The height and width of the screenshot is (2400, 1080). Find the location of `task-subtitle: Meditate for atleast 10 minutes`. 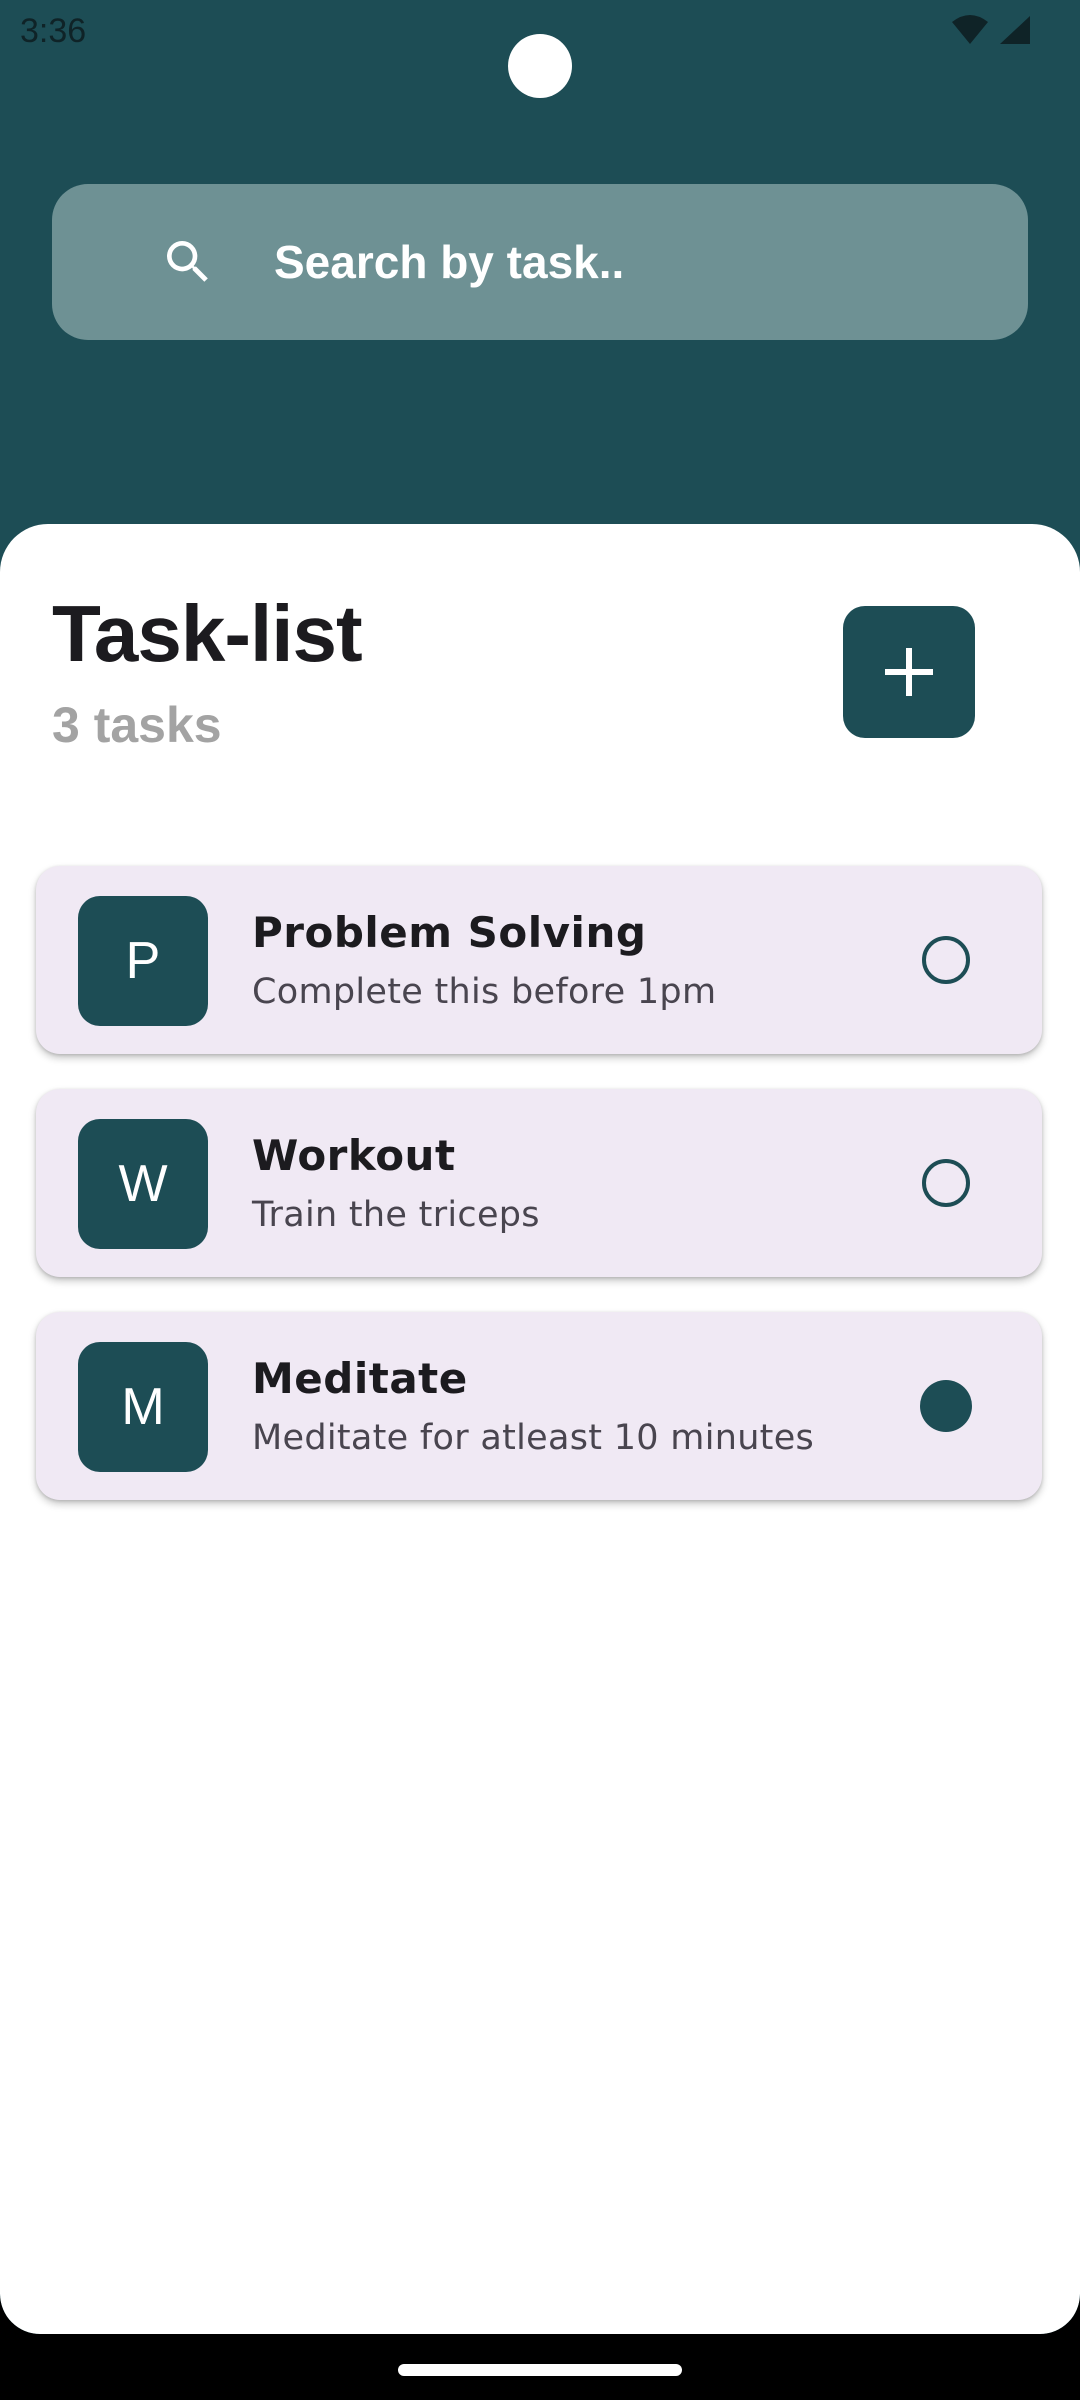

task-subtitle: Meditate for atleast 10 minutes is located at coordinates (533, 1438).